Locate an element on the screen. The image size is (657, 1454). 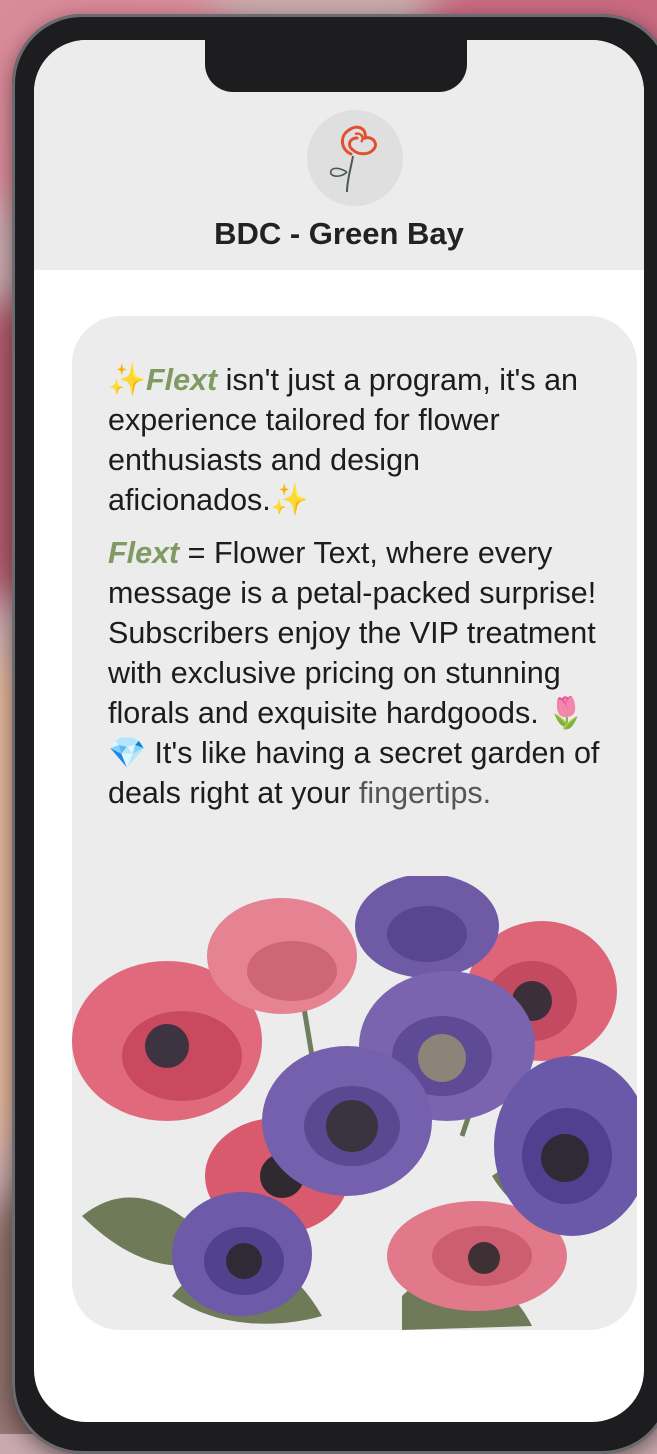
contact-name: BDC - Green Bay is located at coordinates (339, 233).